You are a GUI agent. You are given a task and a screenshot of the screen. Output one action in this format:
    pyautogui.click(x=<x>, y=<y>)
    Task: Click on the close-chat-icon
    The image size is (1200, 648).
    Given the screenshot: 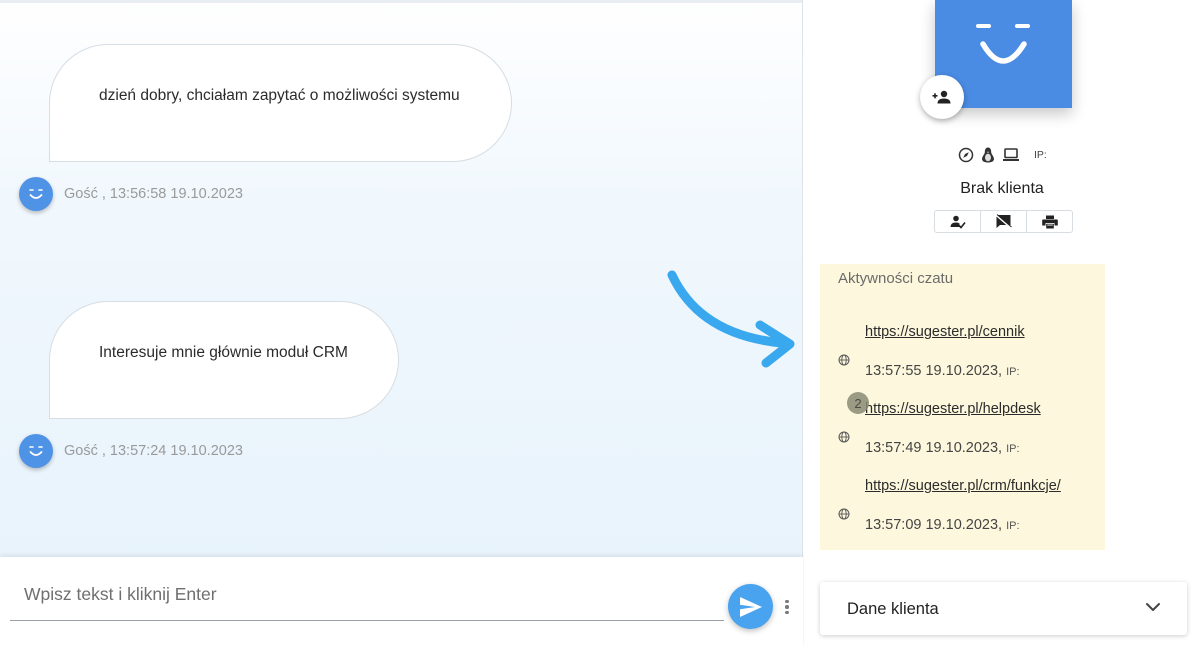 What is the action you would take?
    pyautogui.click(x=1003, y=221)
    